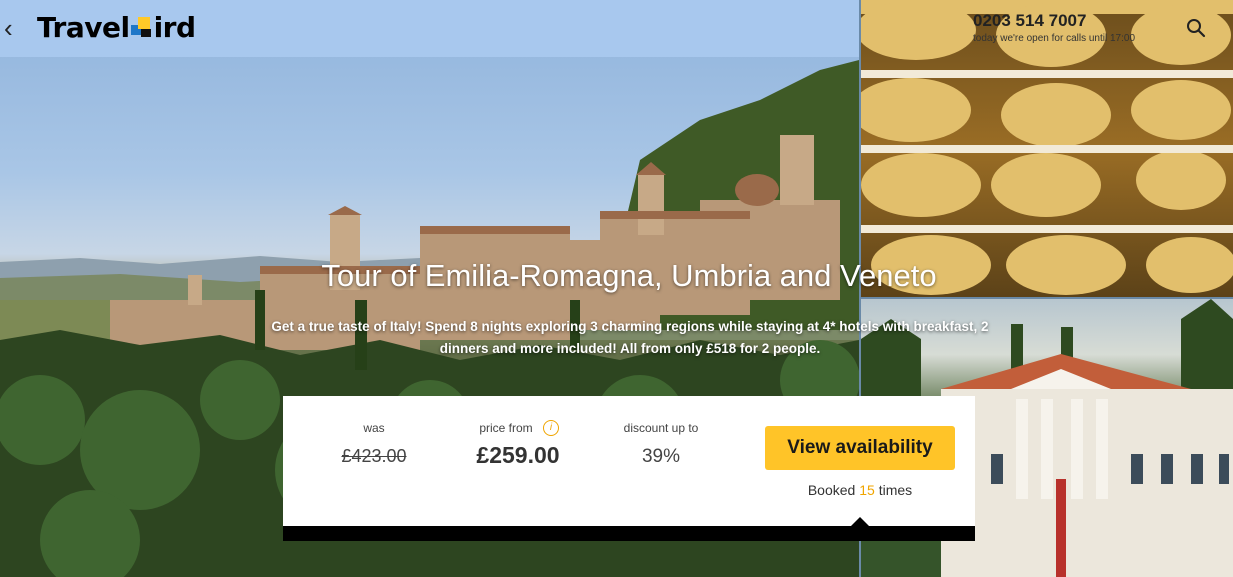 Image resolution: width=1233 pixels, height=577 pixels. Describe the element at coordinates (831, 490) in the screenshot. I see `booked-prefix: Booked` at that location.